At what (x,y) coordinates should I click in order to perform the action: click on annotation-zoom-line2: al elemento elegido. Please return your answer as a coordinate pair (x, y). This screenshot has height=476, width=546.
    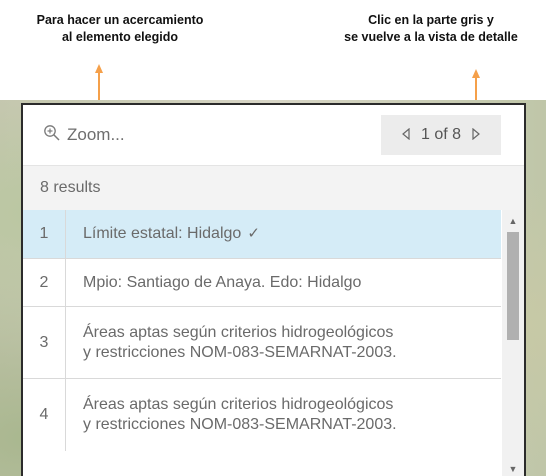
    Looking at the image, I should click on (119, 37).